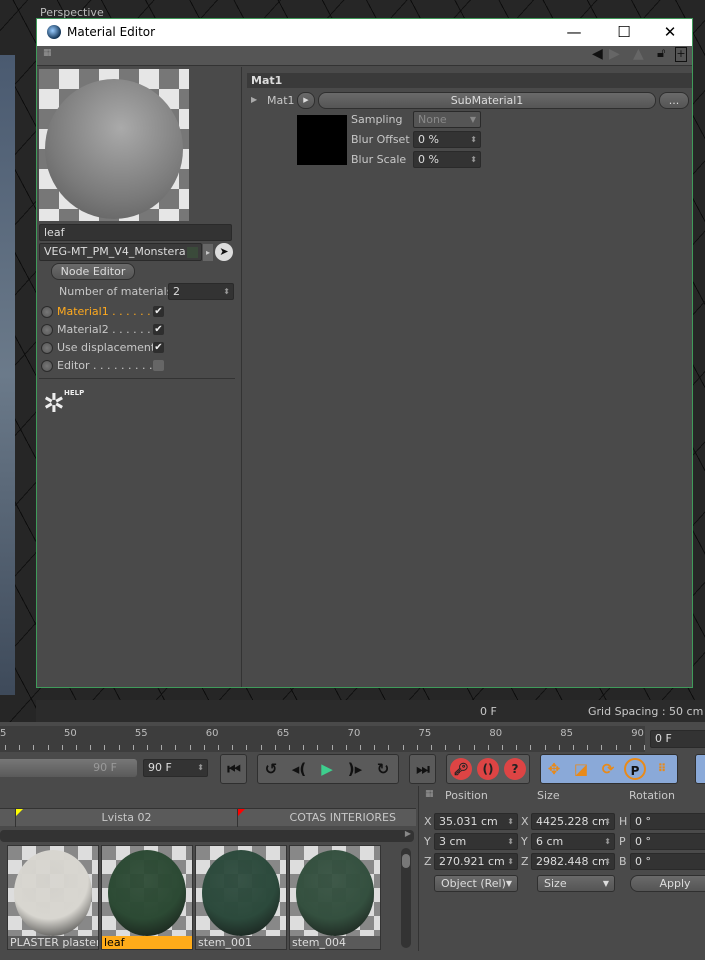 This screenshot has width=705, height=960. Describe the element at coordinates (306, 100) in the screenshot. I see `link-arrow-button: ▶` at that location.